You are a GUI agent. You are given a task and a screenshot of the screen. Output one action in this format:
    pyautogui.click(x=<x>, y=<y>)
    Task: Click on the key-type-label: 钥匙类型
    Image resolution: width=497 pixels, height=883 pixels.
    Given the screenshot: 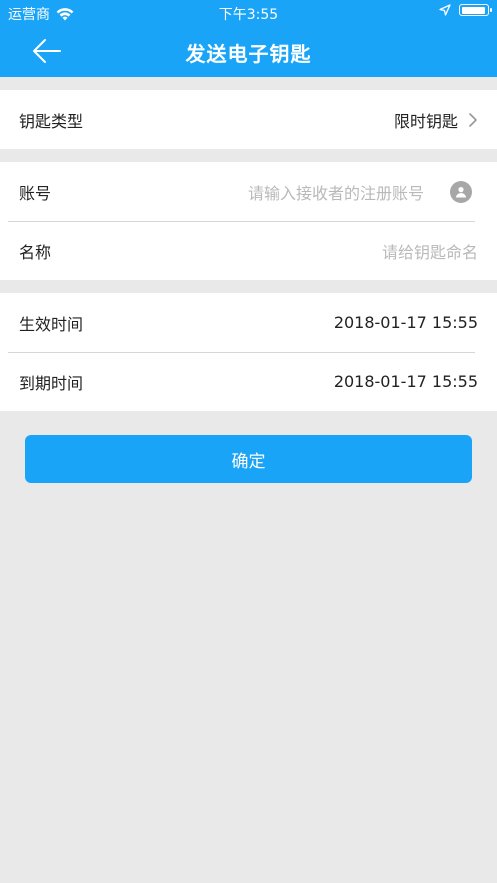 What is the action you would take?
    pyautogui.click(x=51, y=121)
    